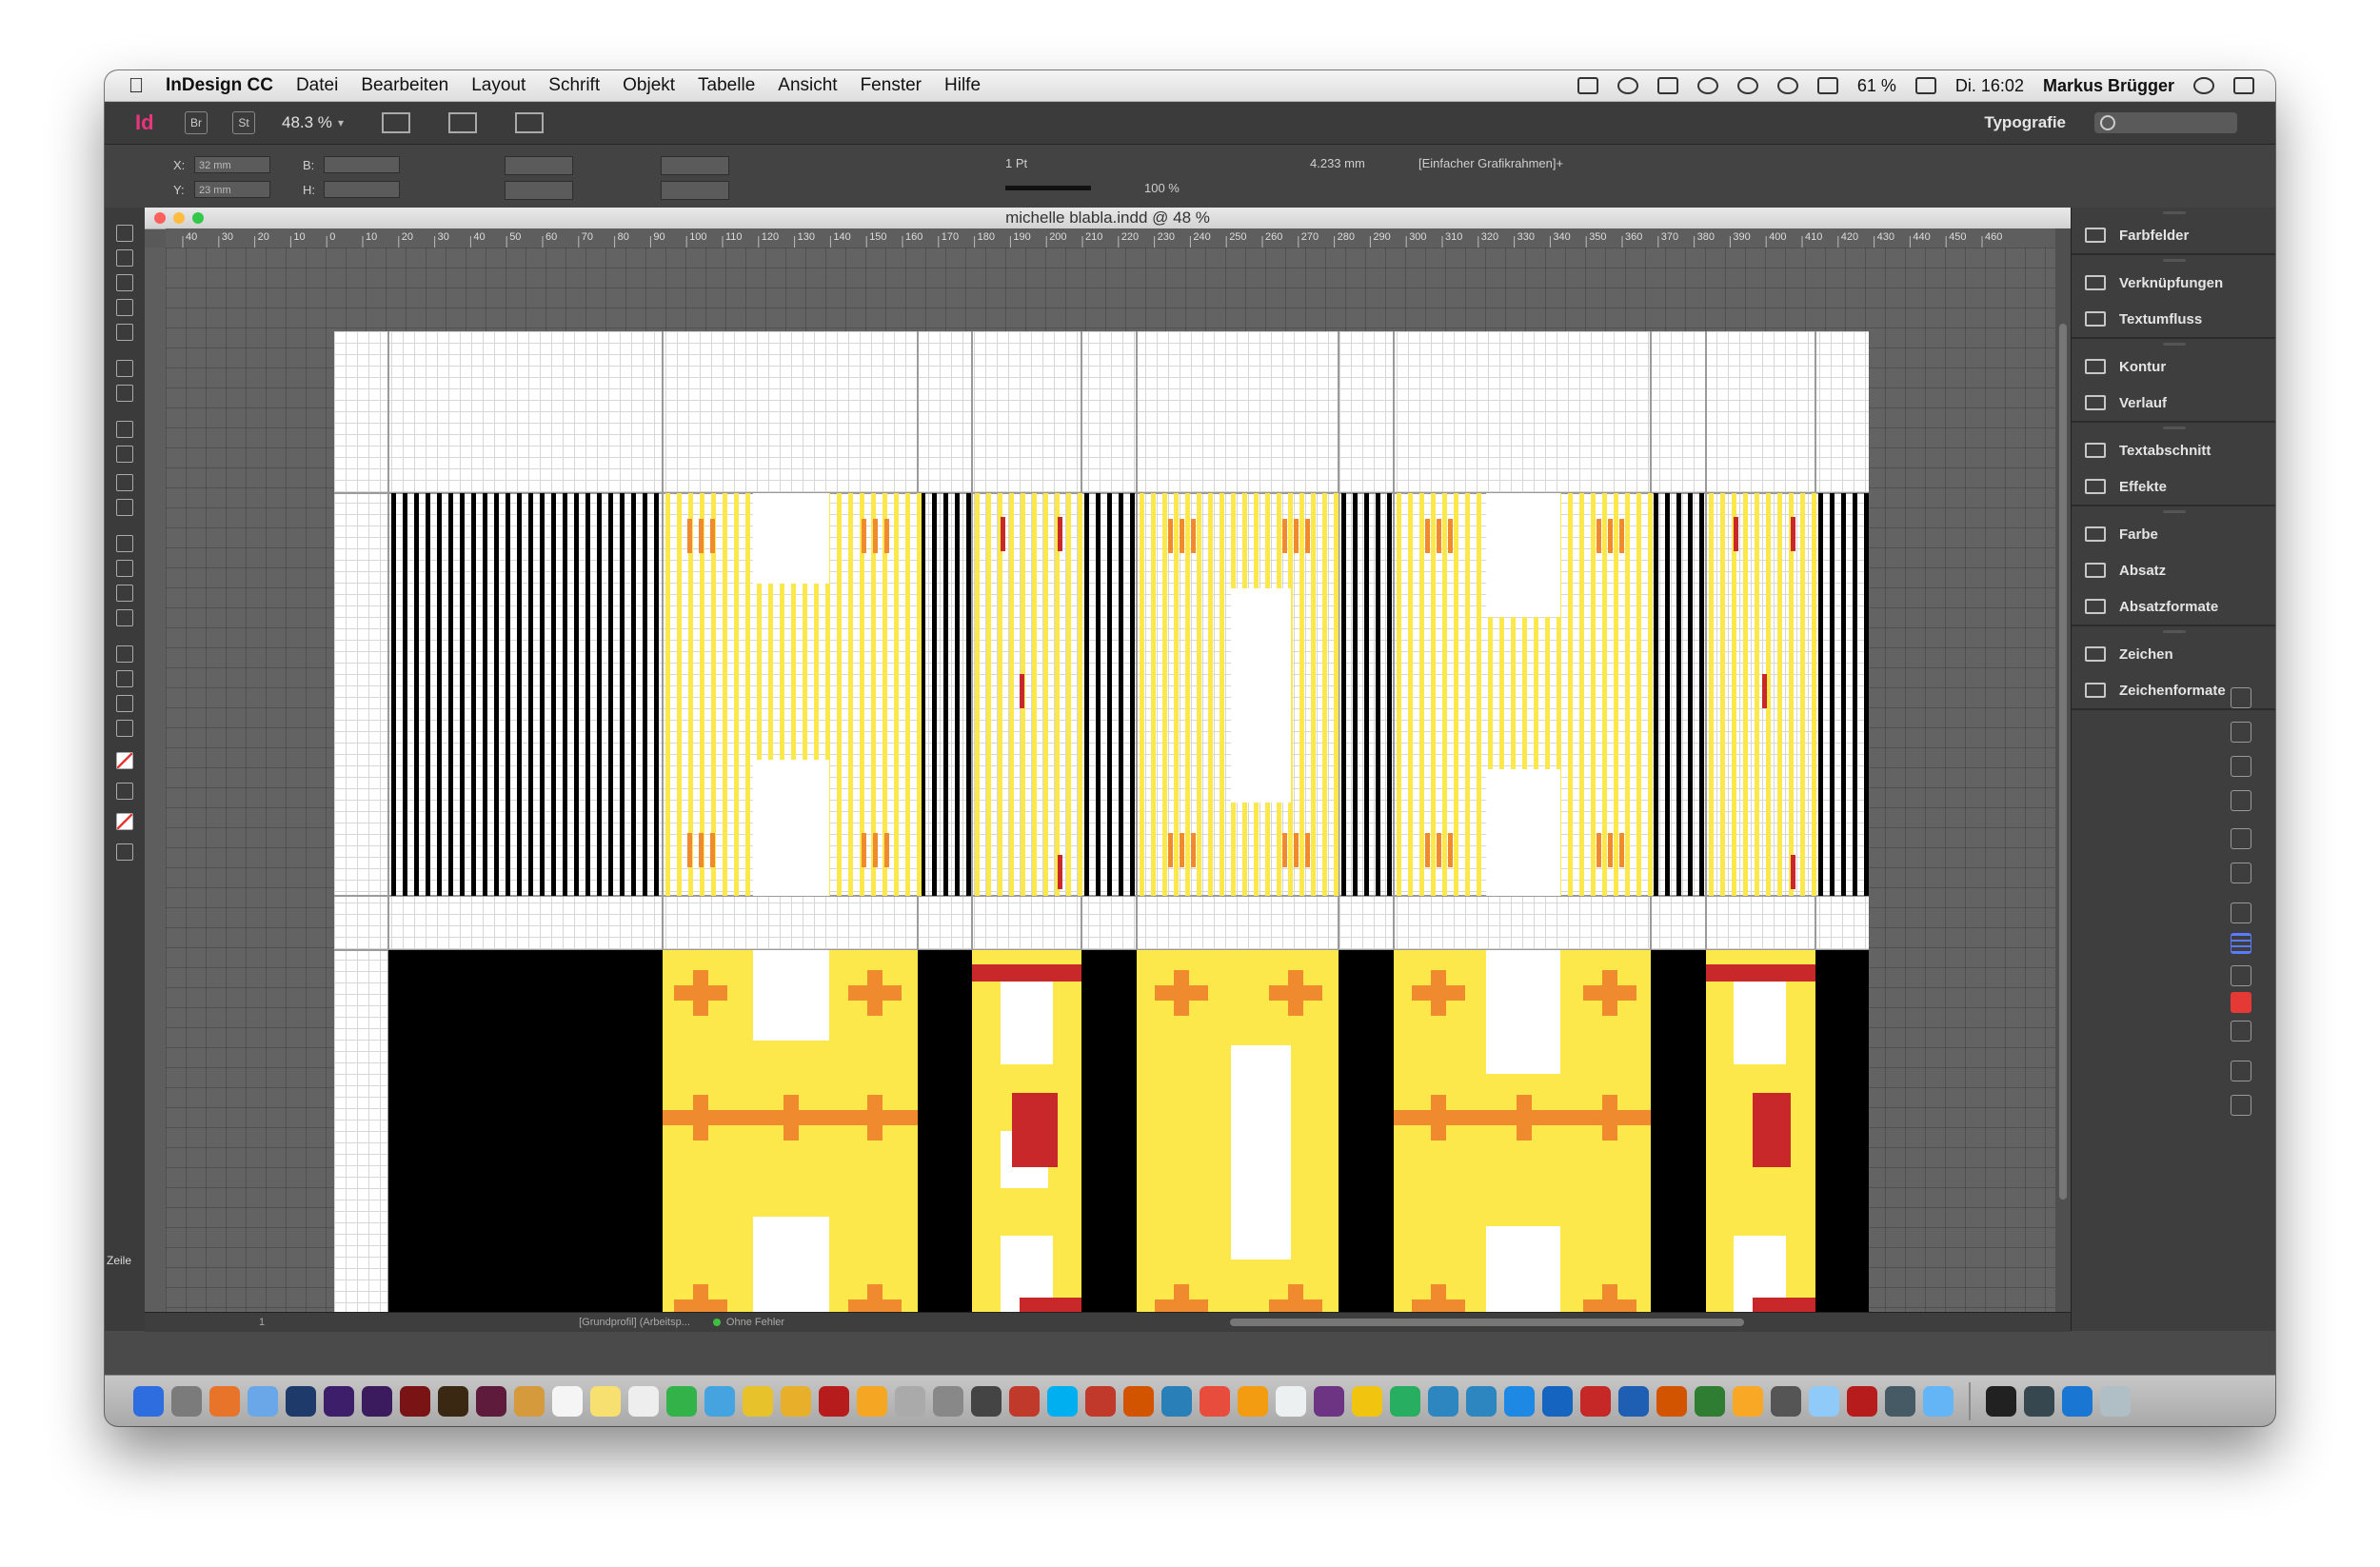 This screenshot has height=1567, width=2380. I want to click on dock-app-excel-icon, so click(1710, 1401).